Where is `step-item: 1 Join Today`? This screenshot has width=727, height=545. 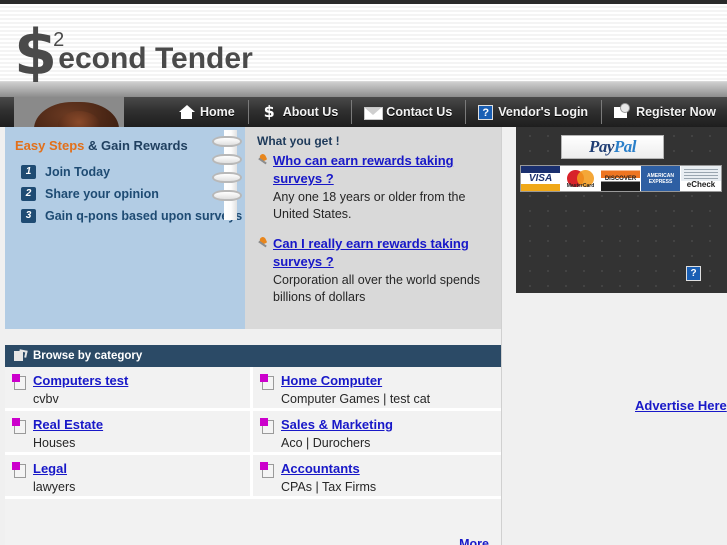 step-item: 1 Join Today is located at coordinates (131, 172).